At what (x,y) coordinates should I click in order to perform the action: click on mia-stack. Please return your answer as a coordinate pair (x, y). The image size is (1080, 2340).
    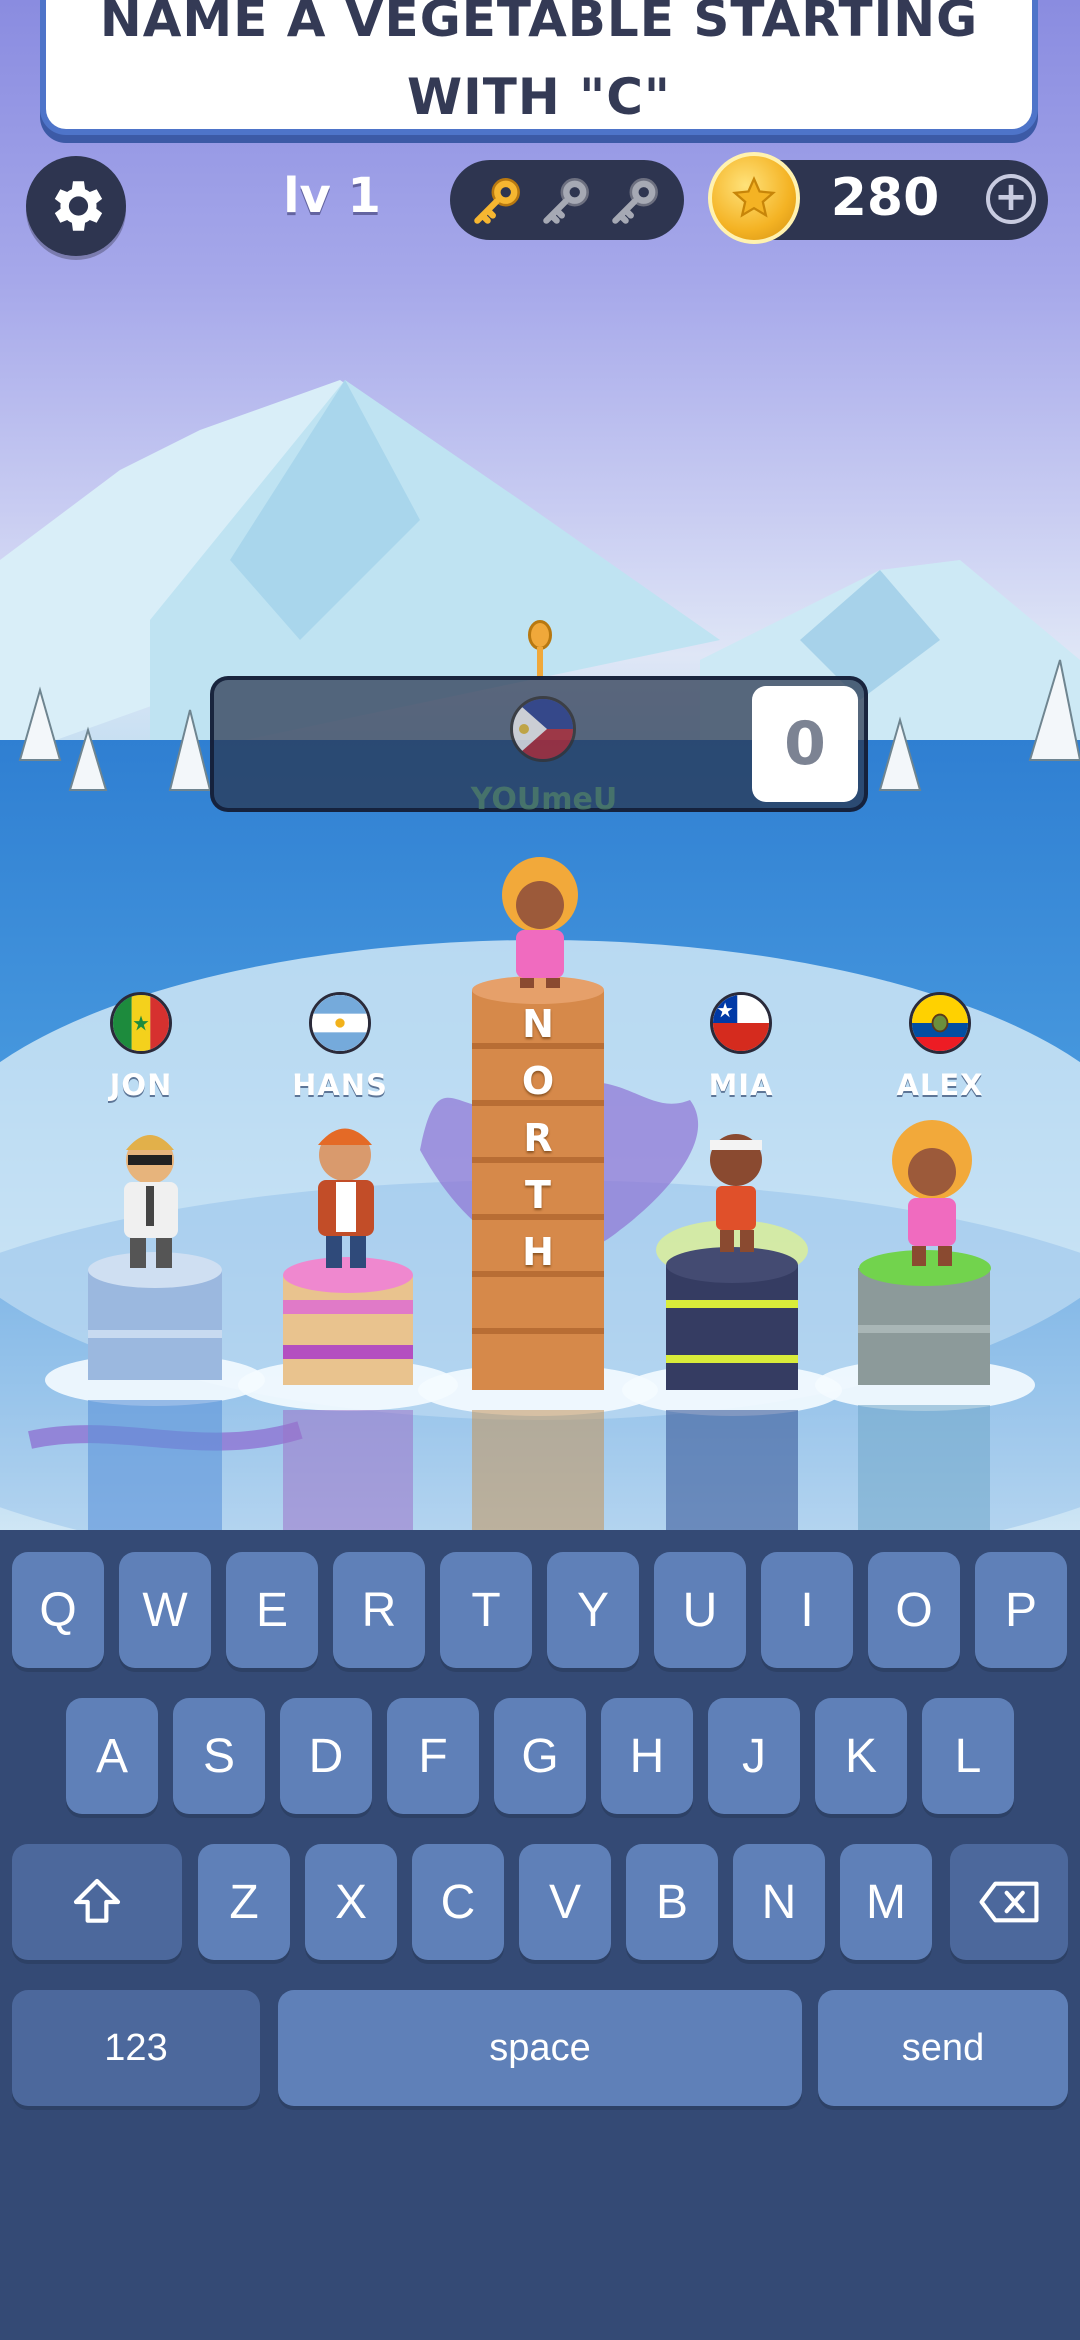
    Looking at the image, I should click on (732, 1375).